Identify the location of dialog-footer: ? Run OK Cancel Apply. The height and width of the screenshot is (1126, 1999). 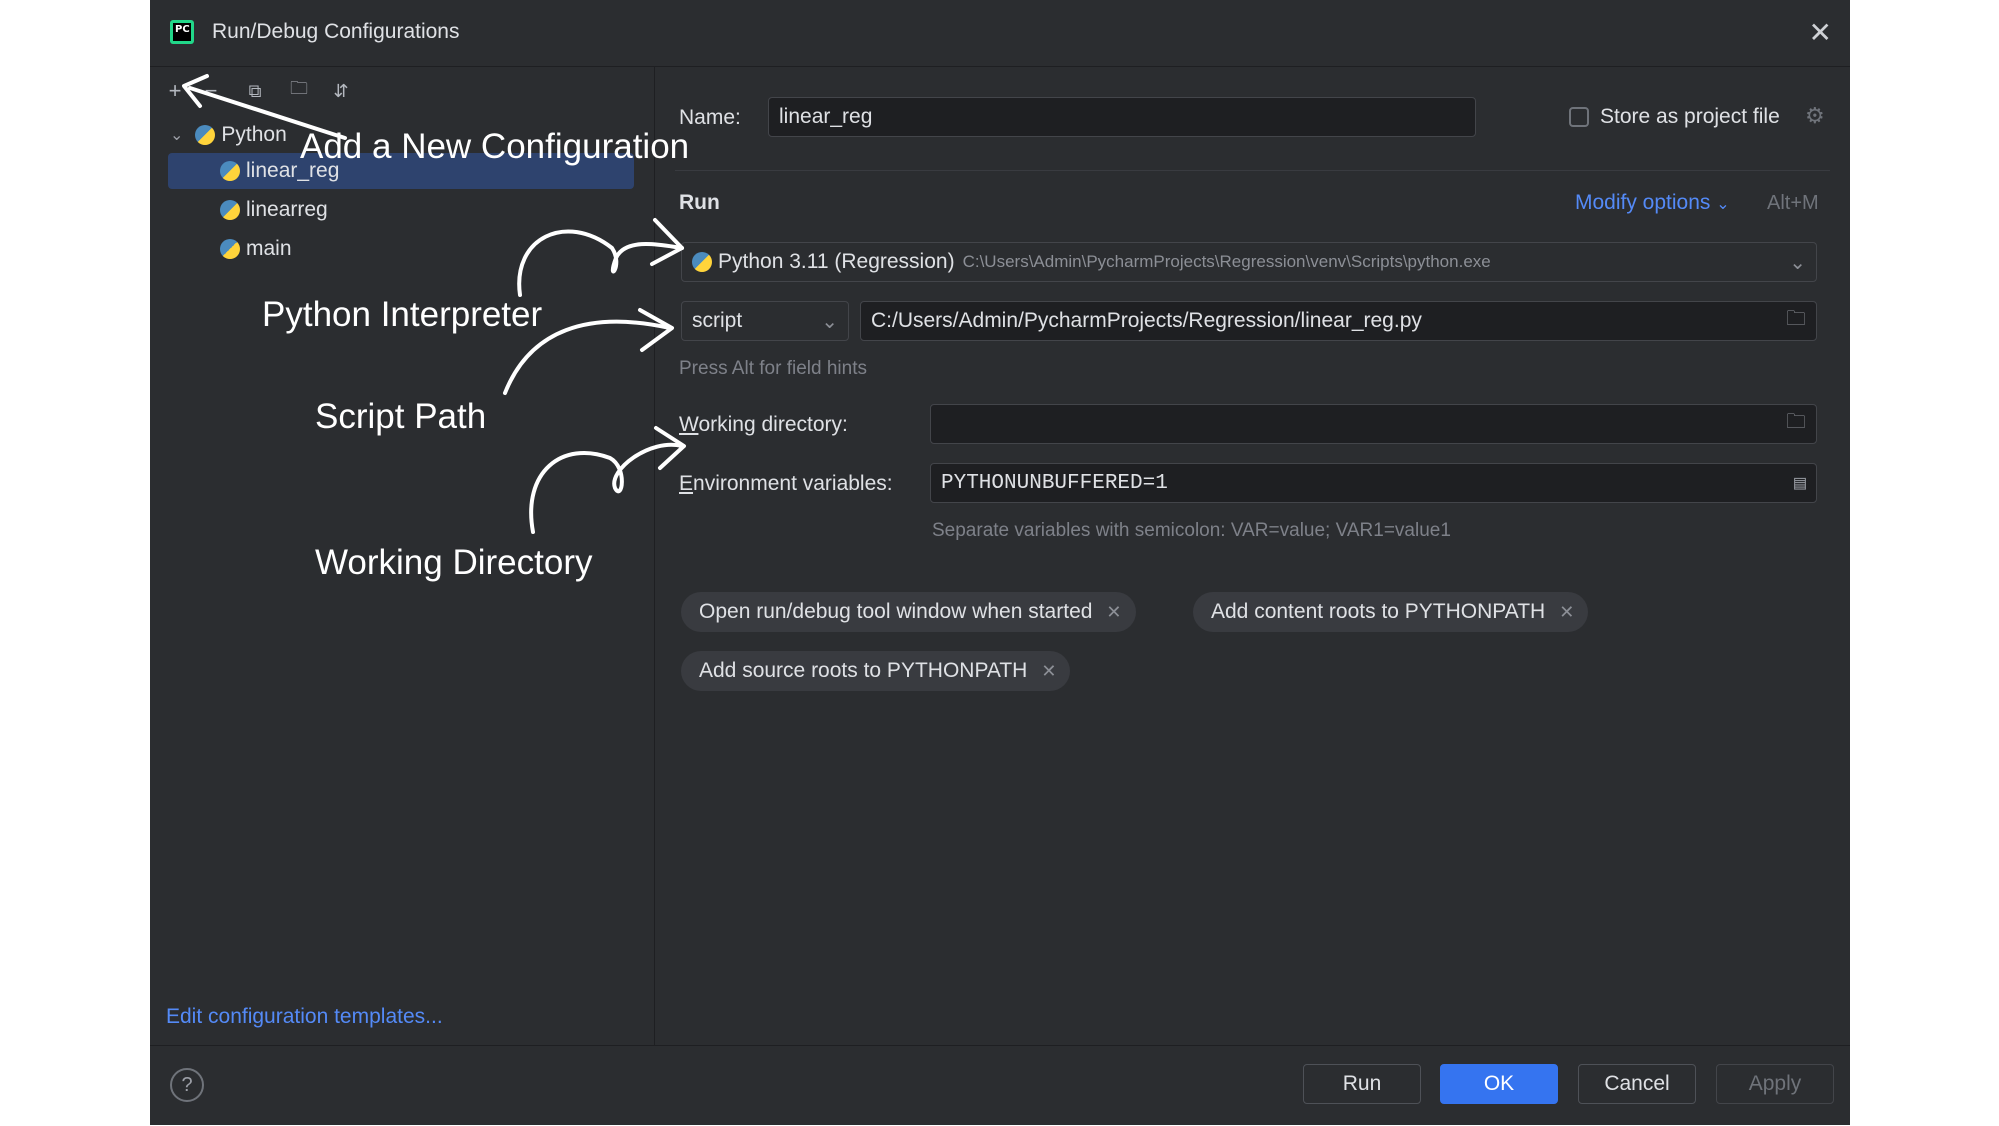
(1000, 1085).